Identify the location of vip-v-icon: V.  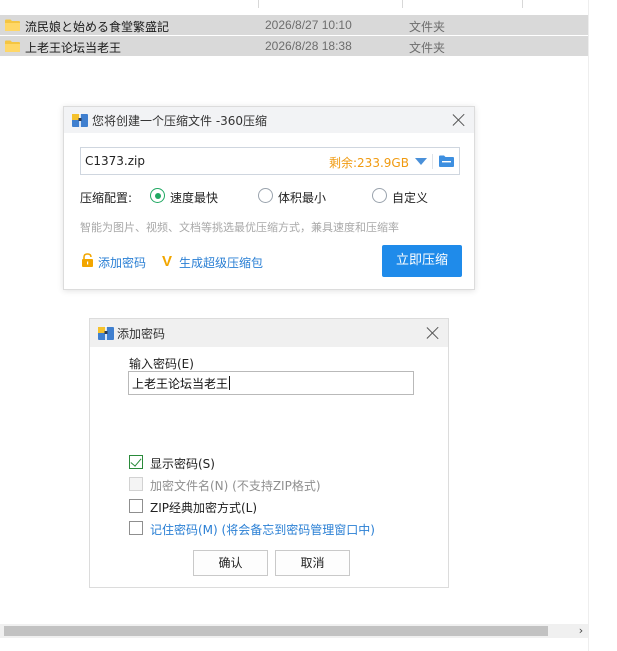
(167, 261).